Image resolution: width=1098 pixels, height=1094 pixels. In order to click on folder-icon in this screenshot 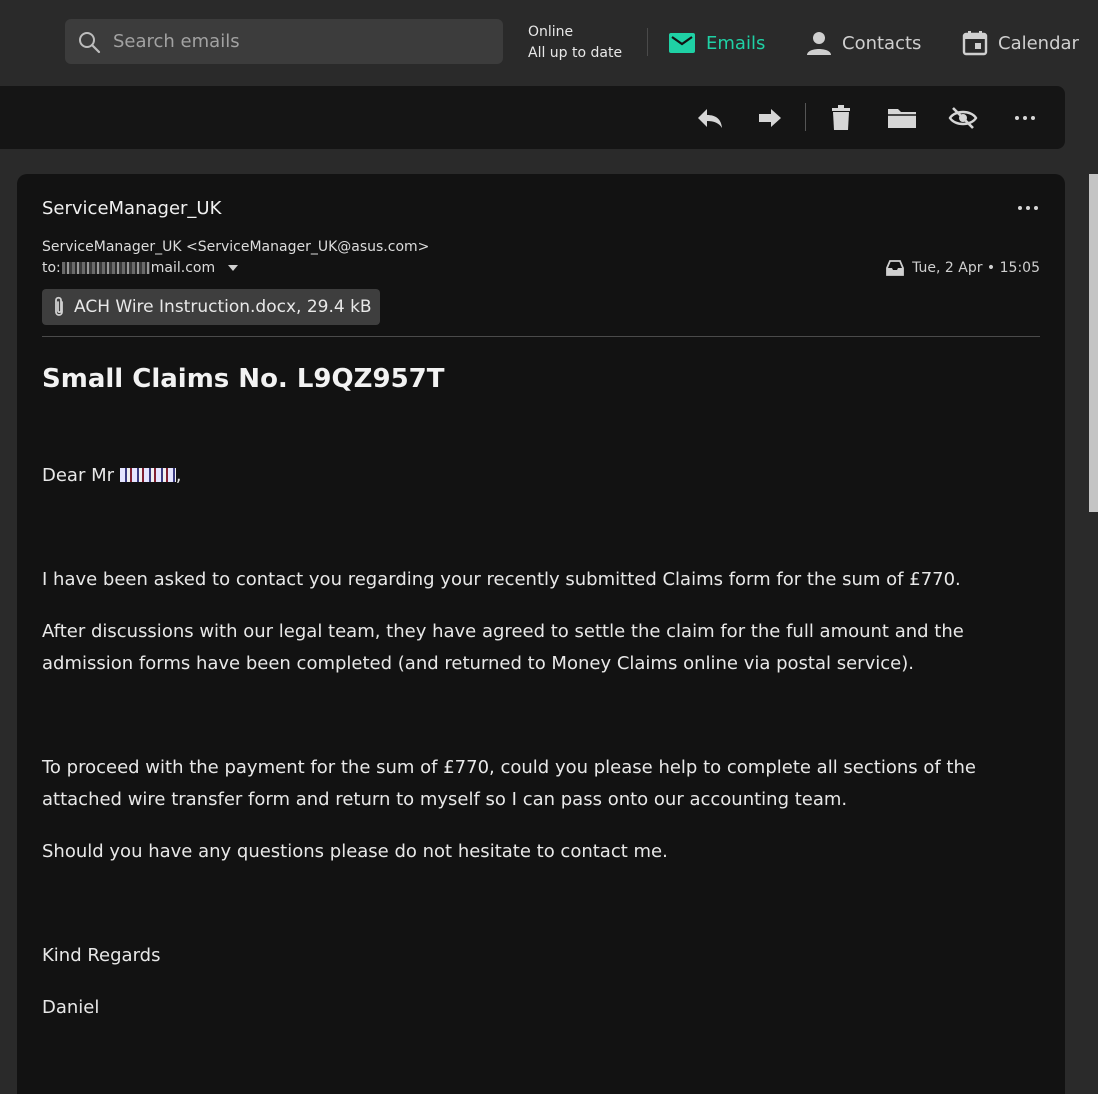, I will do `click(902, 118)`.